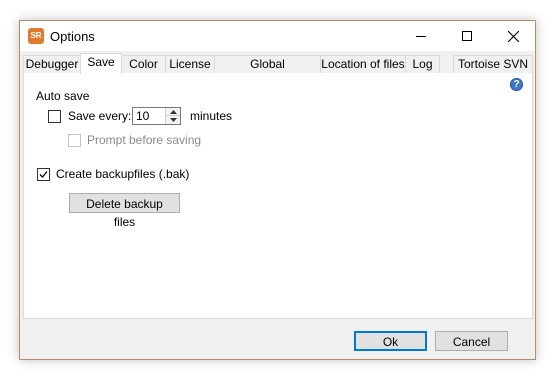  I want to click on create-backup-checkbox, so click(43, 174).